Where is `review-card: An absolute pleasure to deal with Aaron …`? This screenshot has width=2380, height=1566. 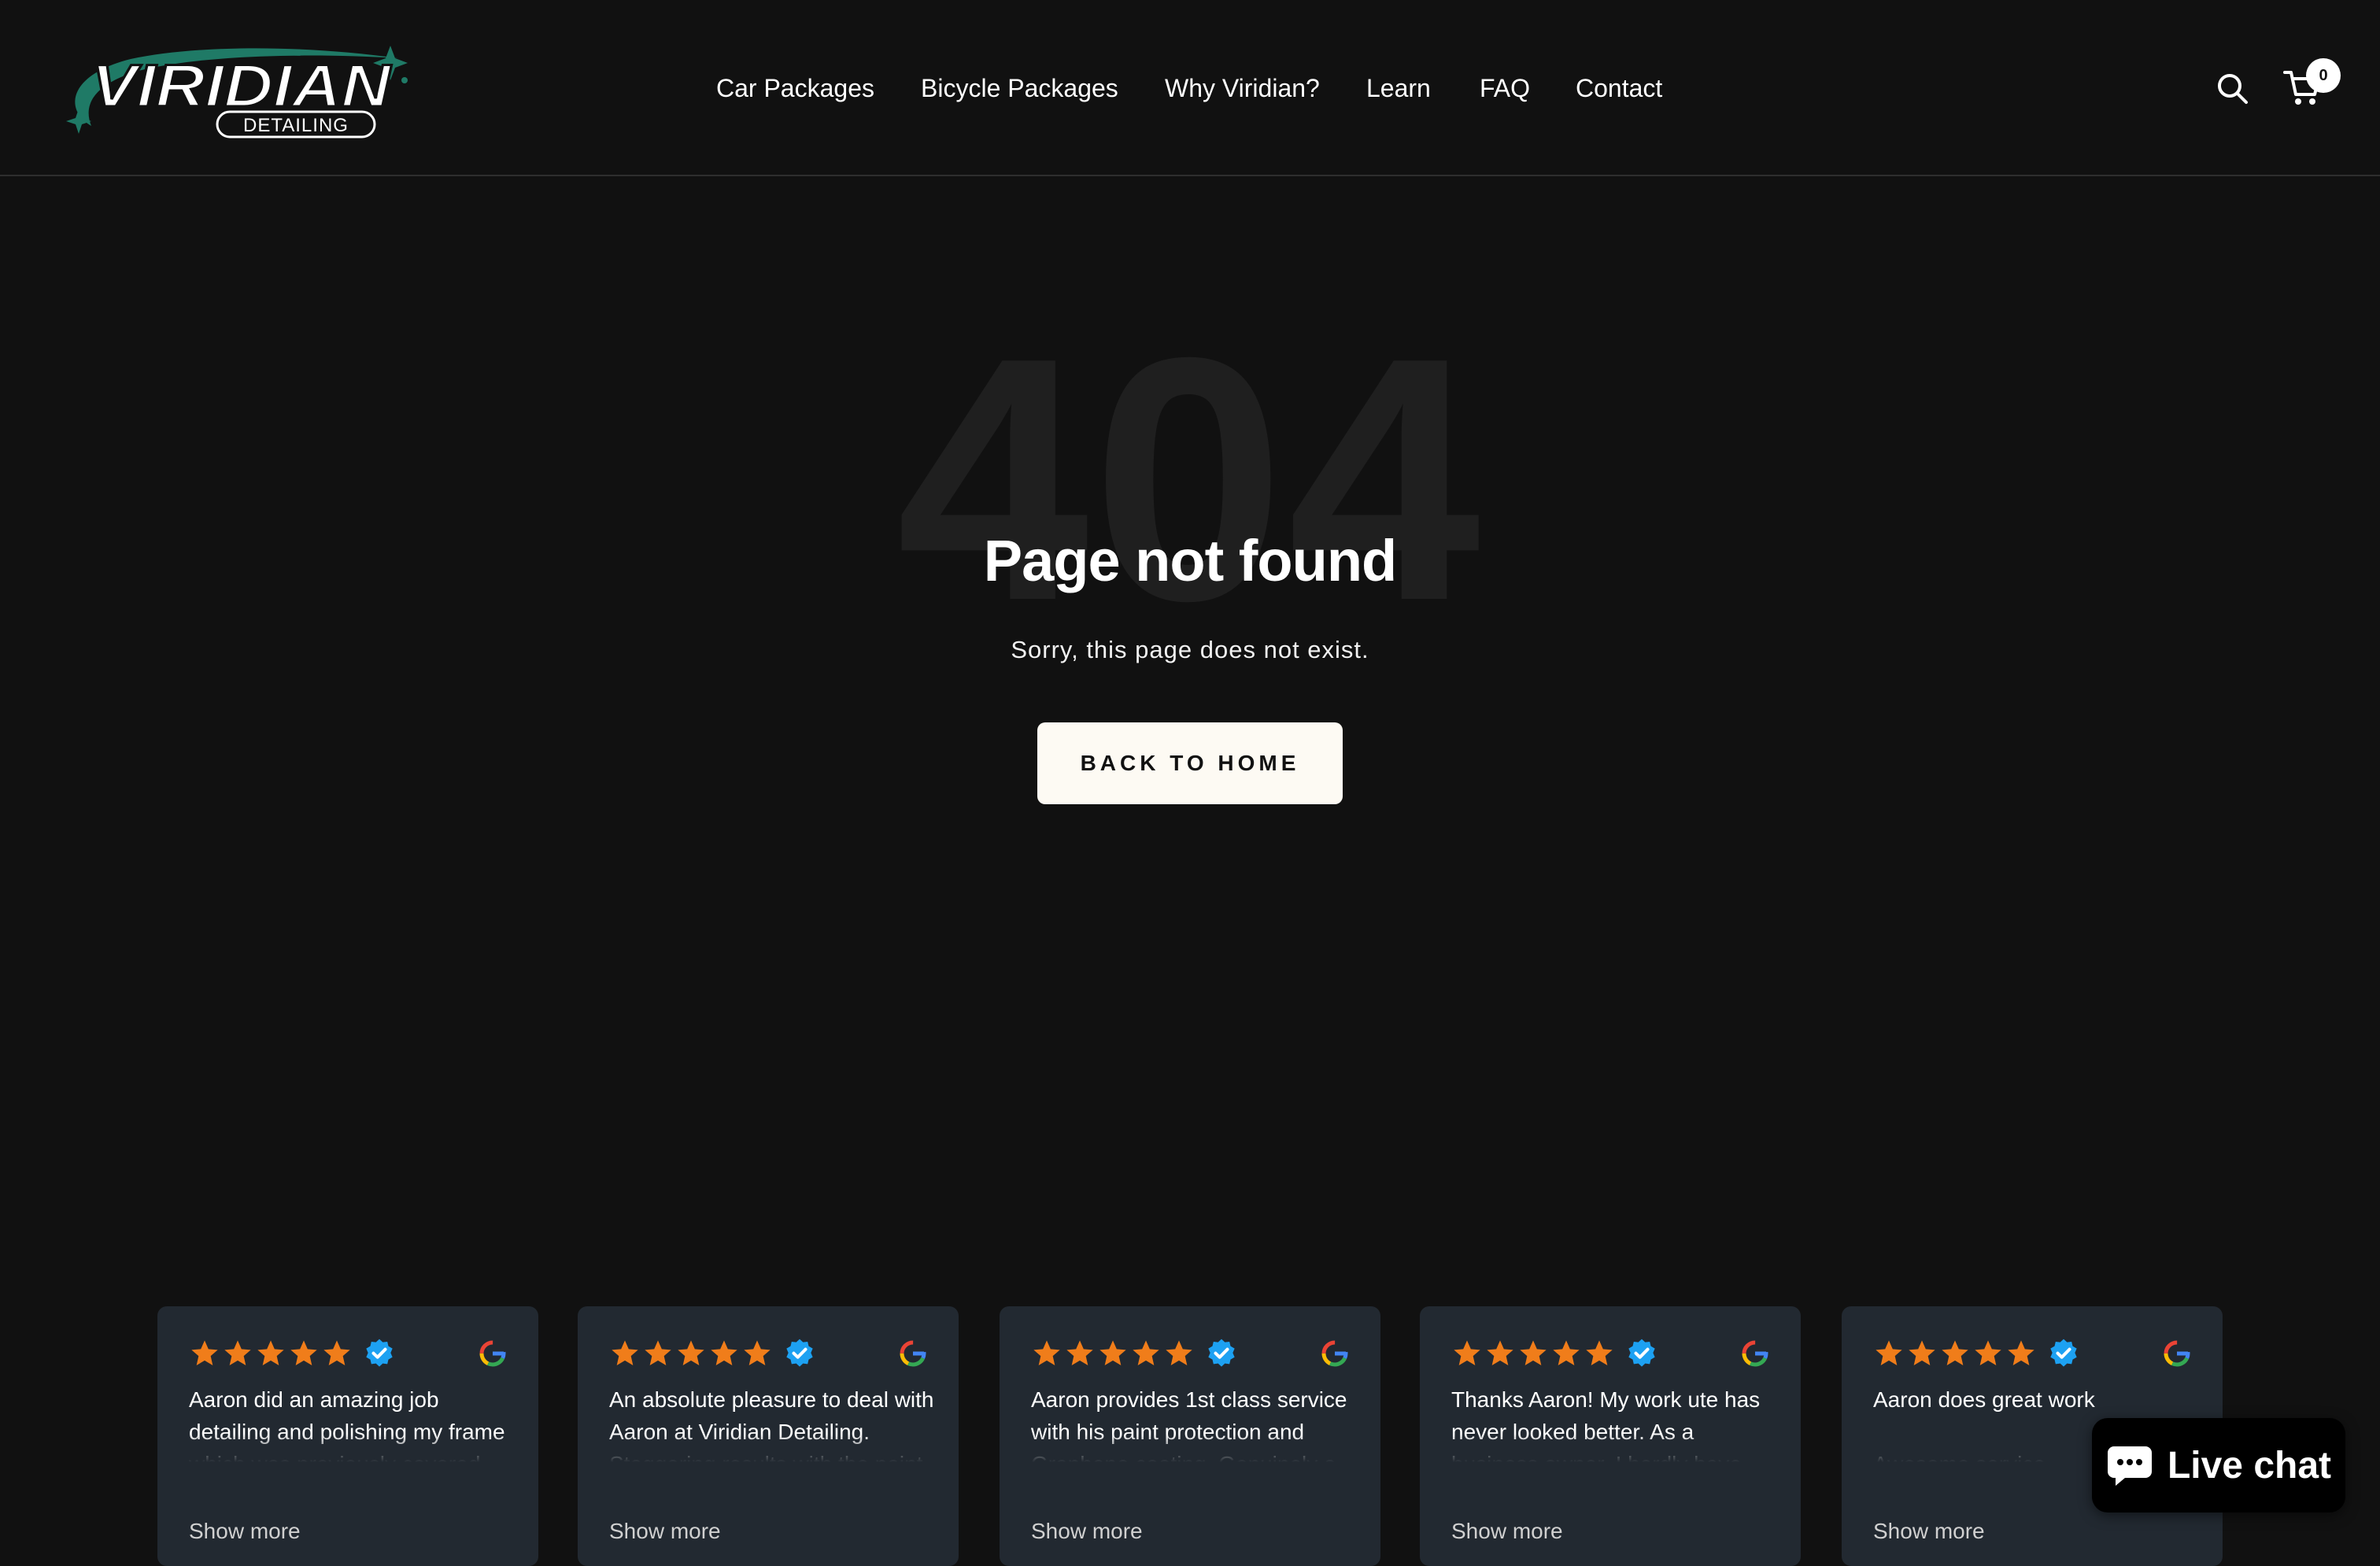 review-card: An absolute pleasure to deal with Aaron … is located at coordinates (768, 1436).